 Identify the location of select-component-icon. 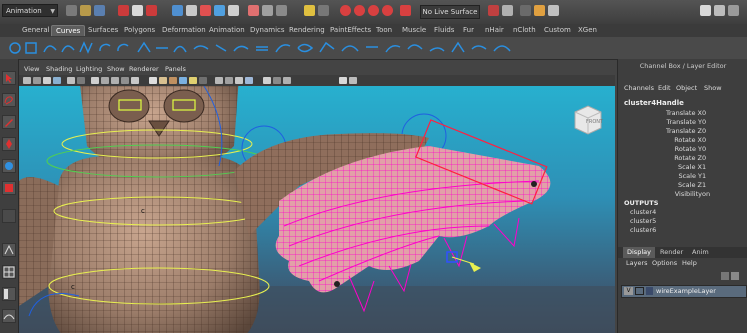
(151, 10).